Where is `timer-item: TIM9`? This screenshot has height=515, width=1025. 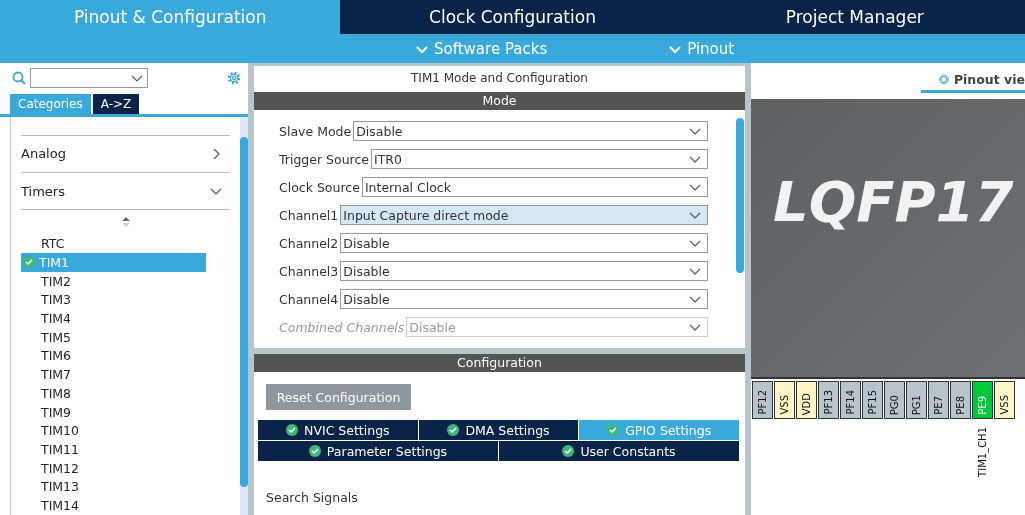 timer-item: TIM9 is located at coordinates (113, 412).